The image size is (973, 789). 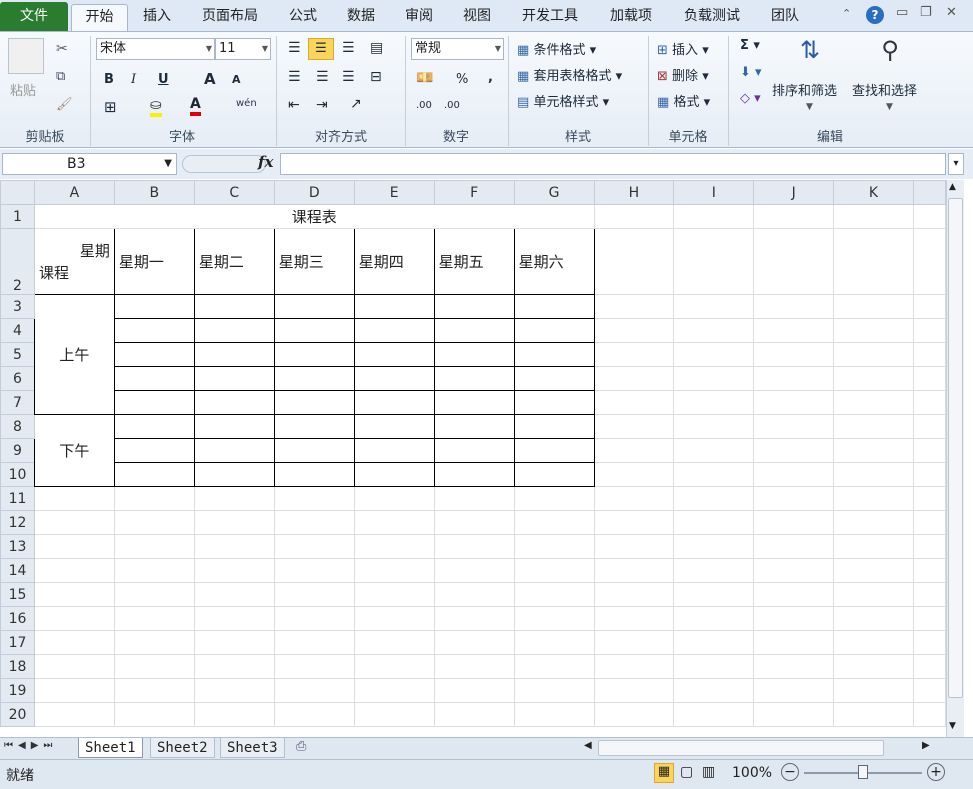 What do you see at coordinates (243, 49) in the screenshot?
I see `font-size-combo: 11 ▼` at bounding box center [243, 49].